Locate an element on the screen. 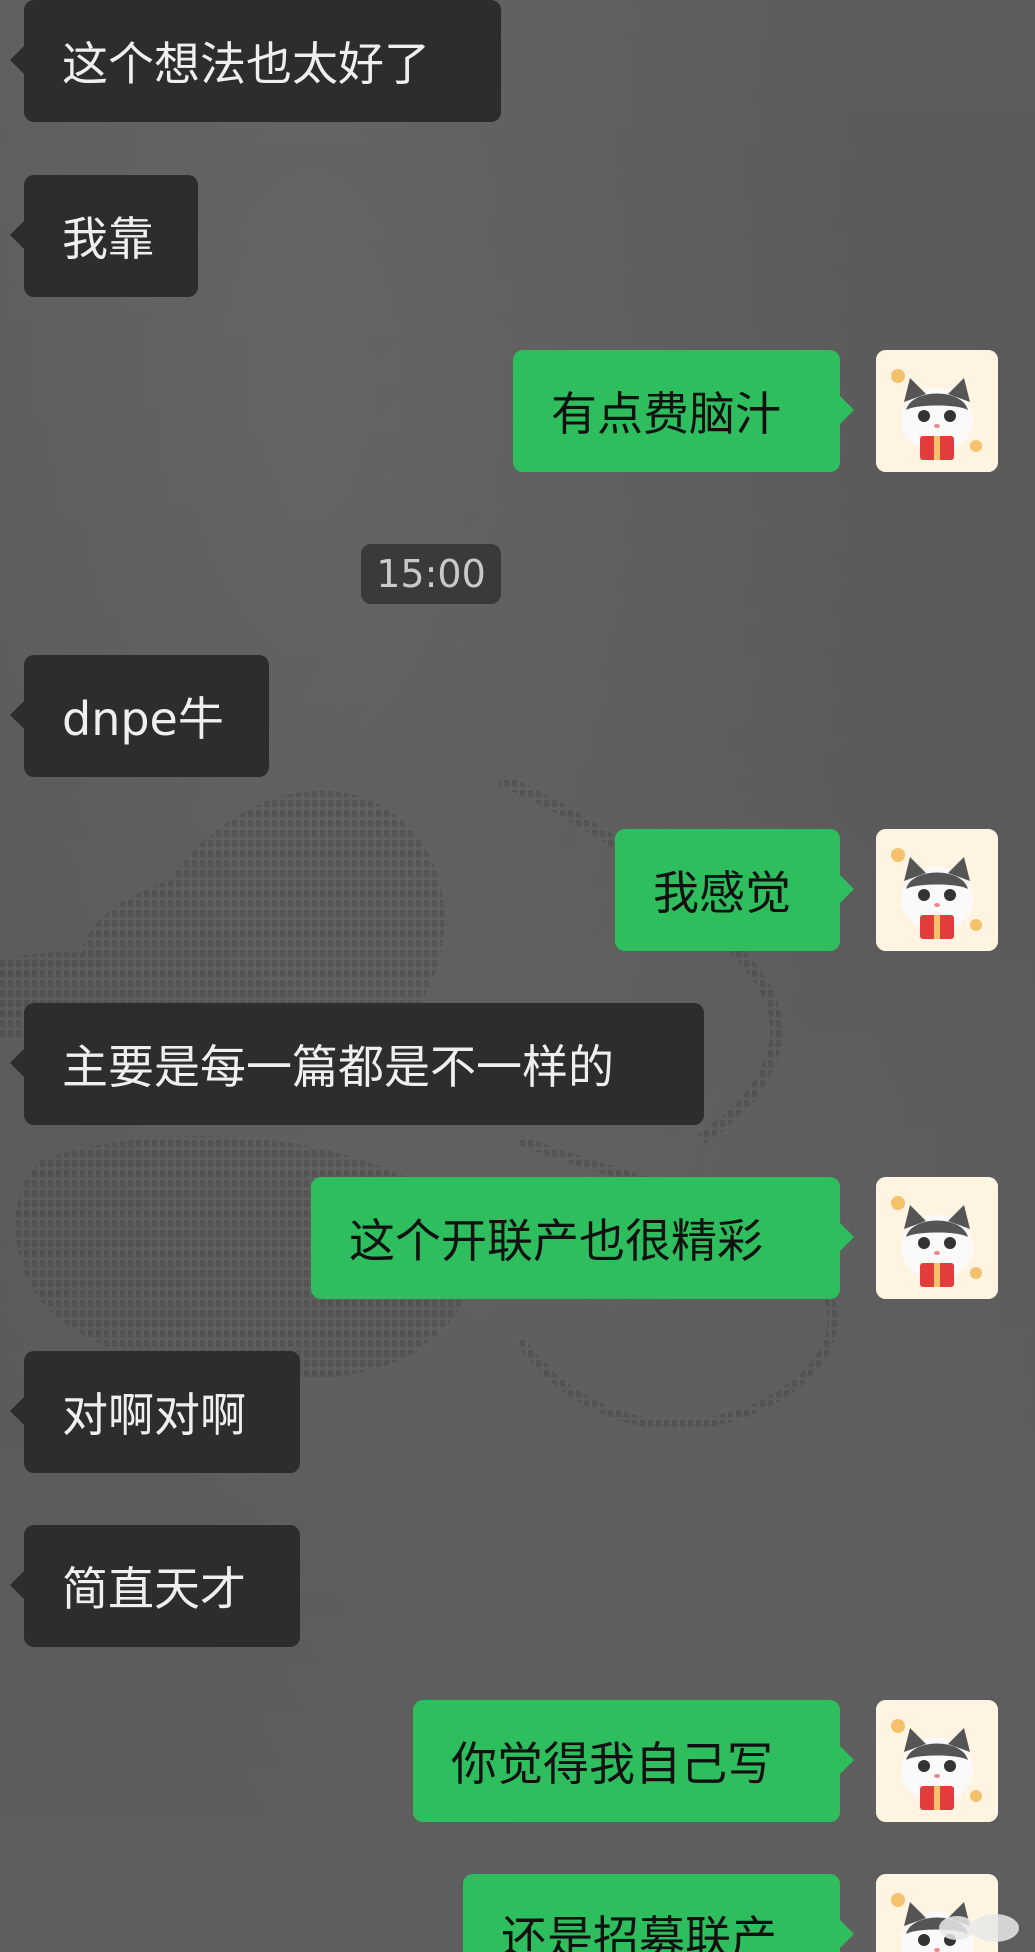 The height and width of the screenshot is (1952, 1035). watermark-logo is located at coordinates (979, 1928).